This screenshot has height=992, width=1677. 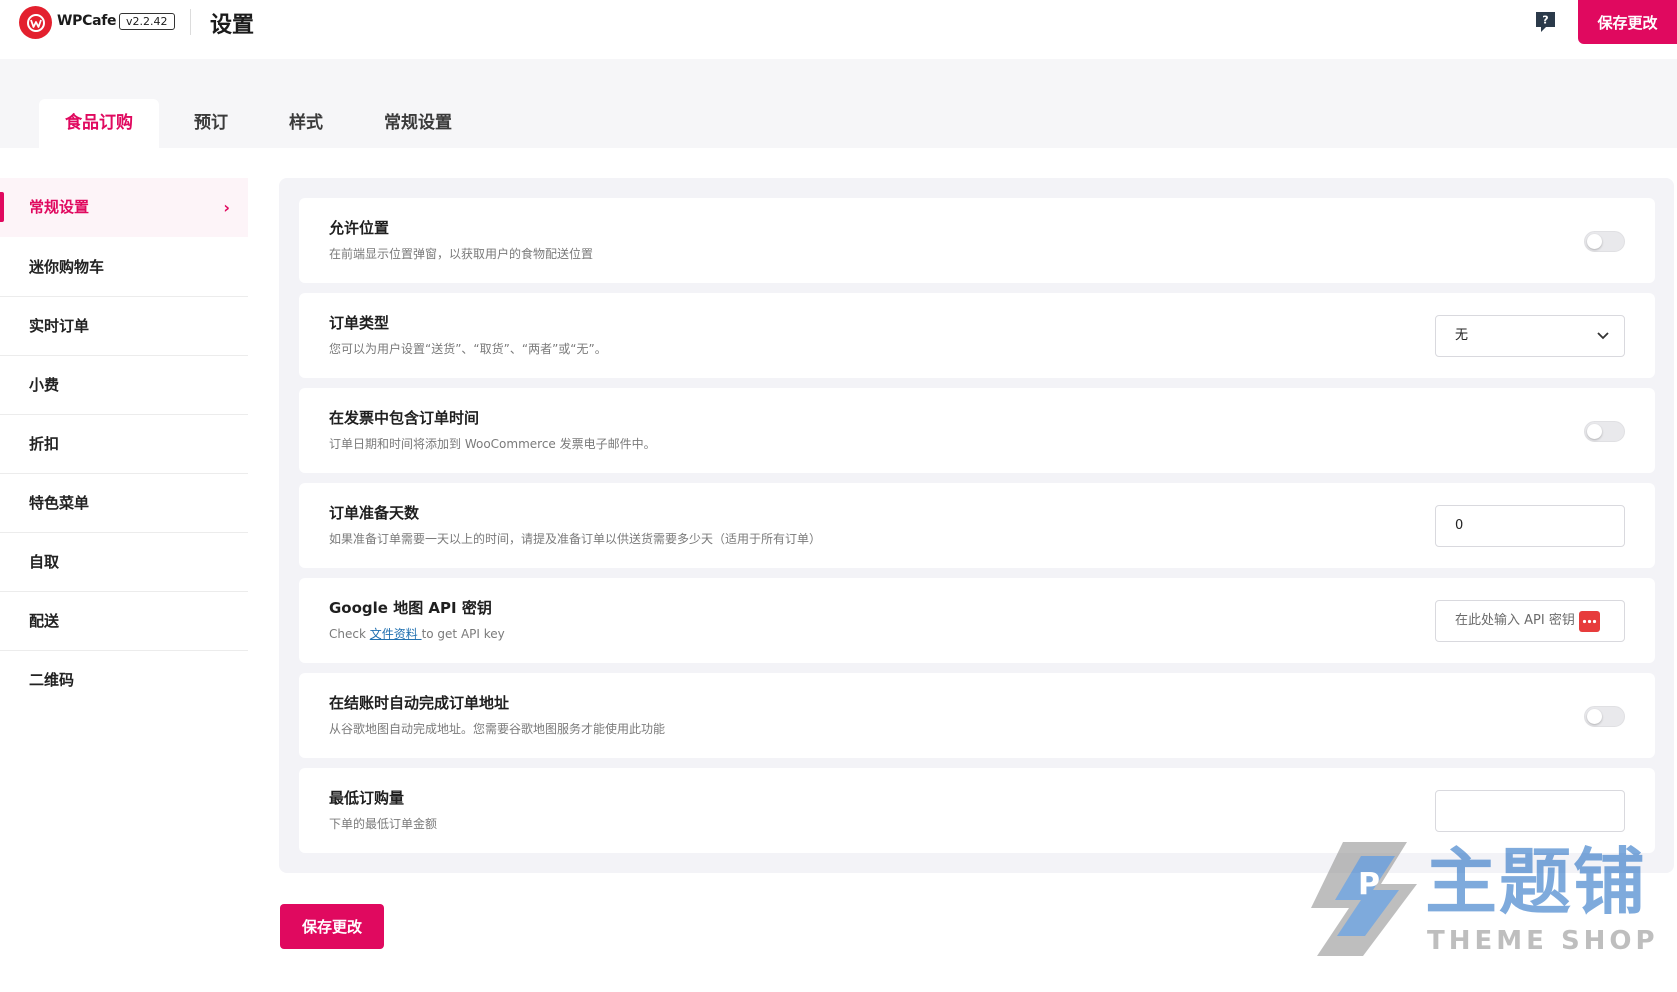 What do you see at coordinates (124, 207) in the screenshot?
I see `sidebar-item-general-settings: 常规设置 ›` at bounding box center [124, 207].